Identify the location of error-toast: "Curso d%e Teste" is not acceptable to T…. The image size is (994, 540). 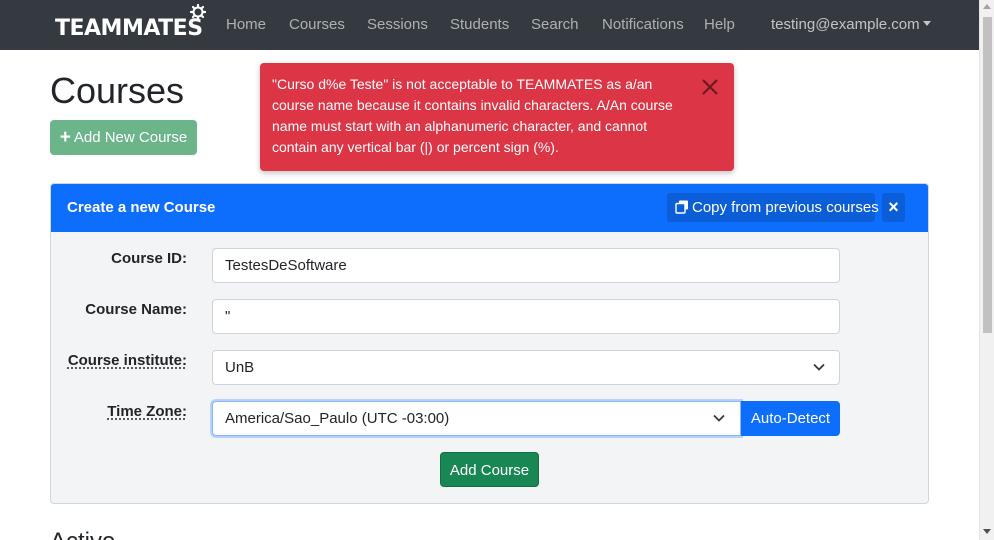
(497, 117).